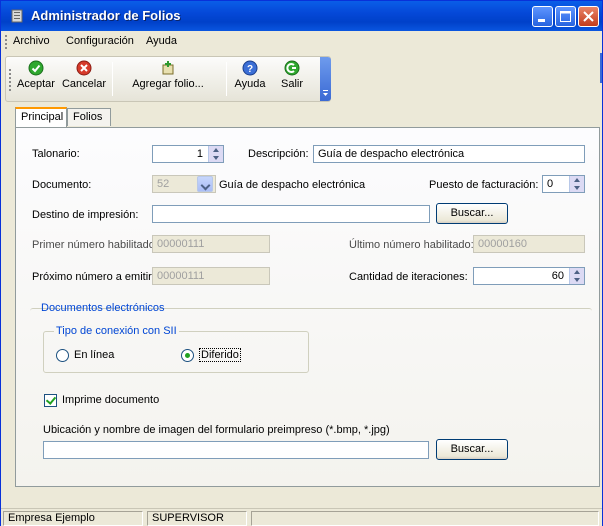  What do you see at coordinates (278, 154) in the screenshot?
I see `descripcion-label: Descripción:` at bounding box center [278, 154].